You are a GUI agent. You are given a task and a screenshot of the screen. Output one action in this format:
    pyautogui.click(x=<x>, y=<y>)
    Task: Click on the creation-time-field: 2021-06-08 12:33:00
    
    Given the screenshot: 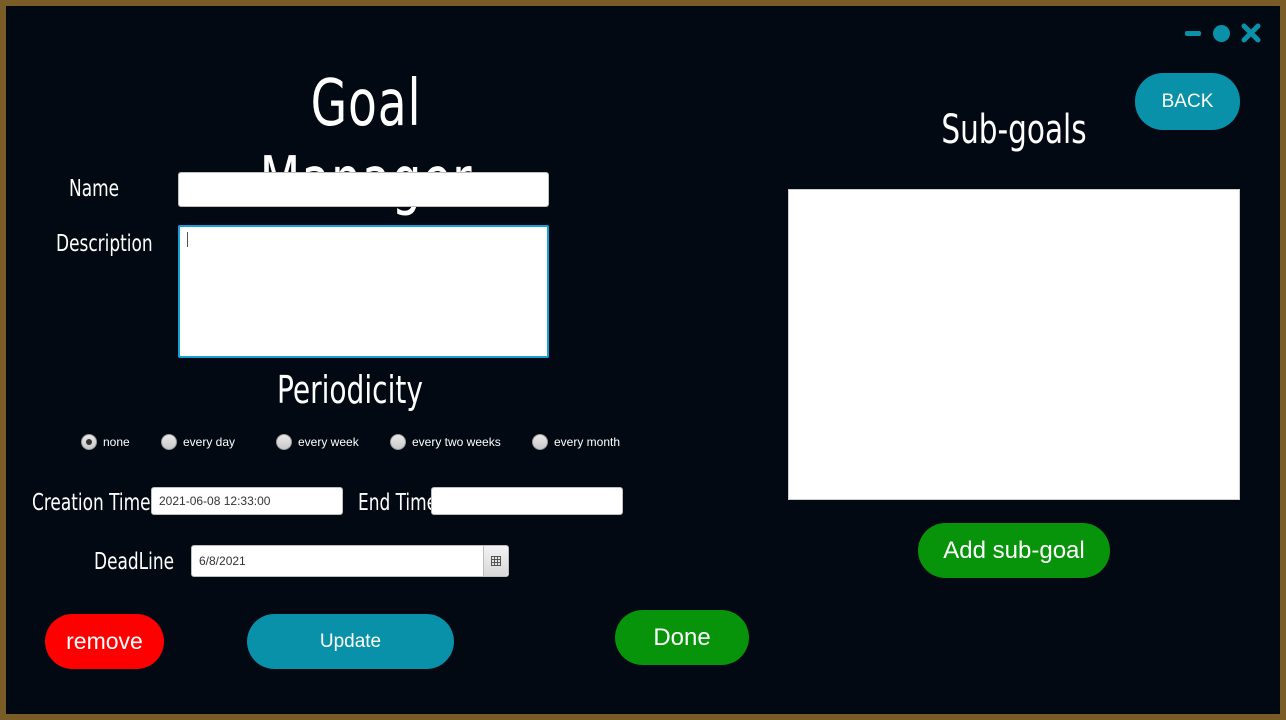 What is the action you would take?
    pyautogui.click(x=247, y=501)
    